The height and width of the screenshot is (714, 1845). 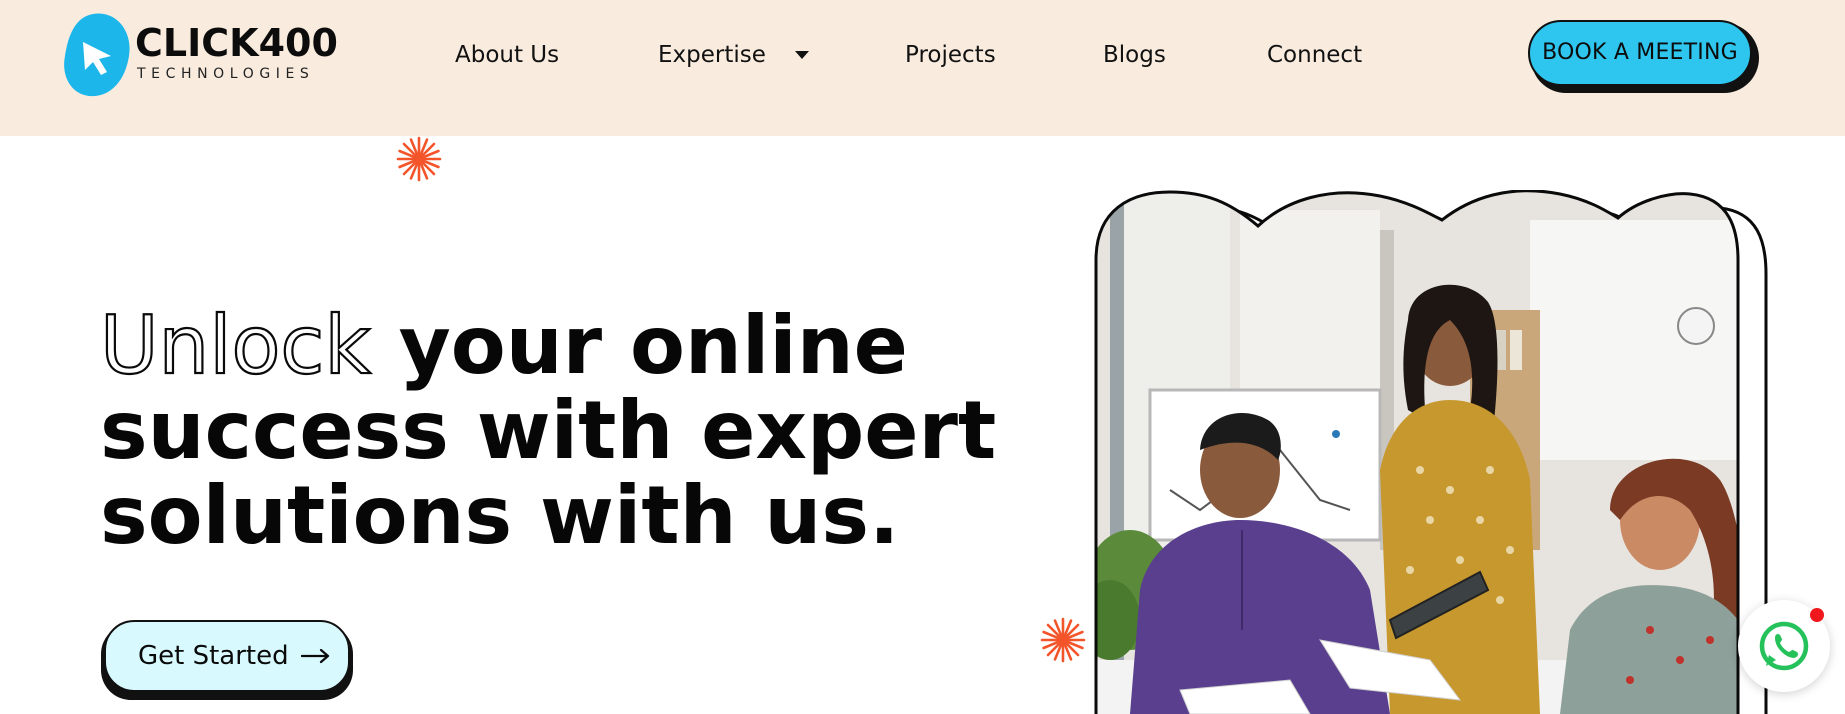 I want to click on book-meeting-wrapper: BOOK A MEETING, so click(x=1643, y=56).